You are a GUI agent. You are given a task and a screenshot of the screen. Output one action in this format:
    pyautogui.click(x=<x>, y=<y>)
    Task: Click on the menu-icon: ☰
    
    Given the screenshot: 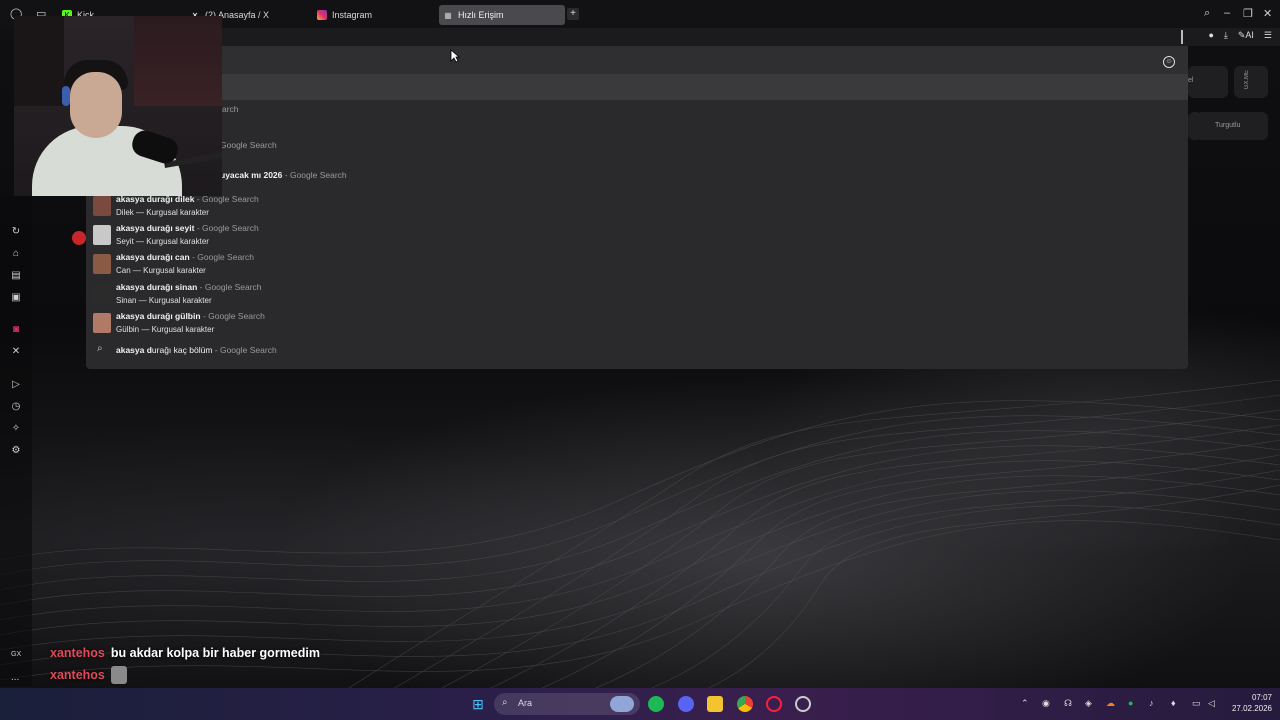 What is the action you would take?
    pyautogui.click(x=1268, y=35)
    